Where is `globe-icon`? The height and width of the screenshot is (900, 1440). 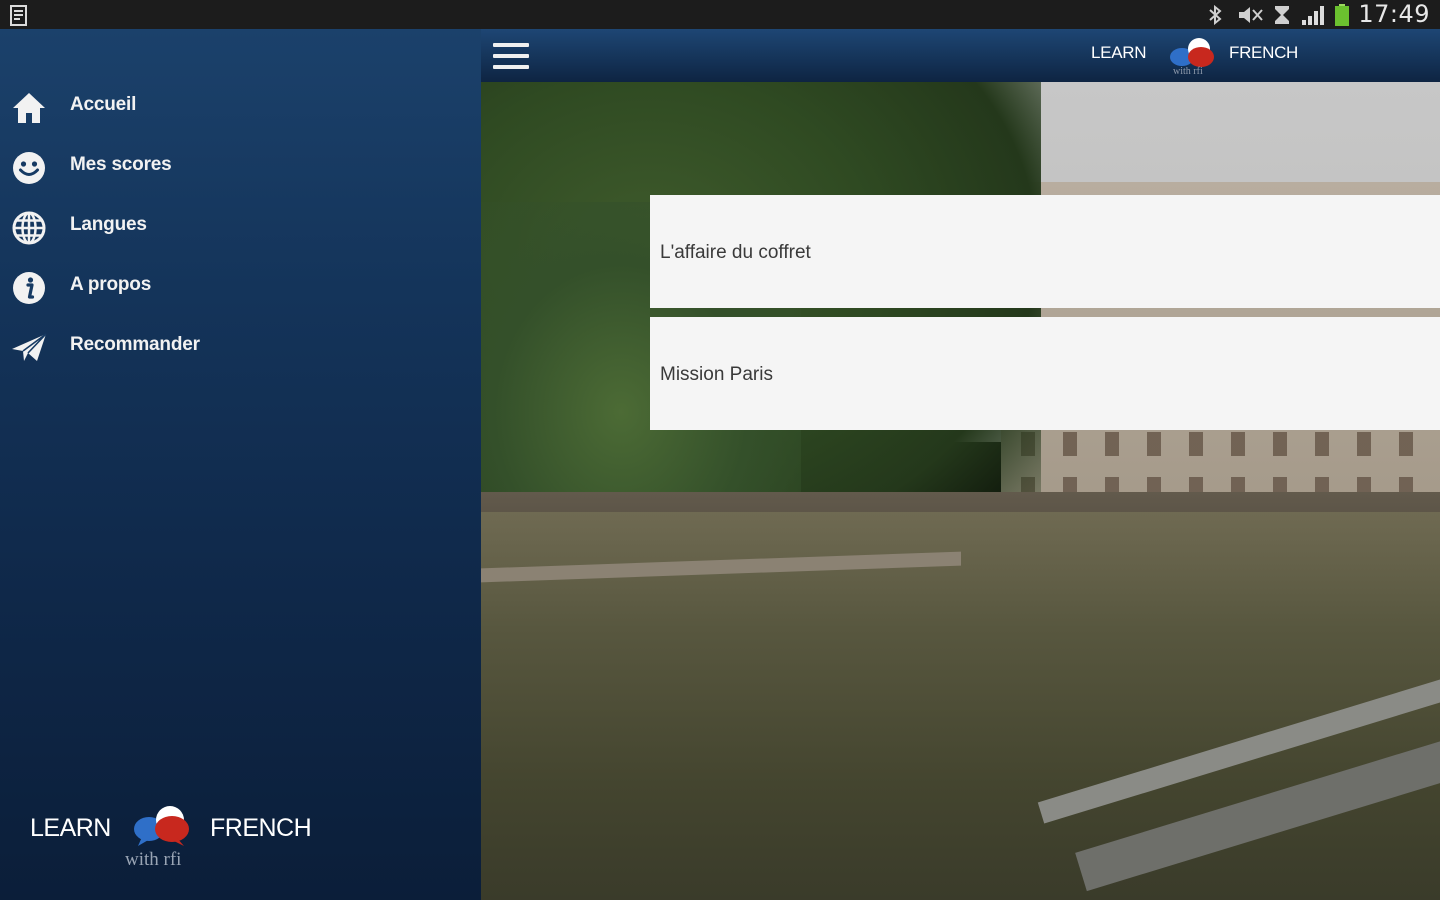 globe-icon is located at coordinates (29, 228).